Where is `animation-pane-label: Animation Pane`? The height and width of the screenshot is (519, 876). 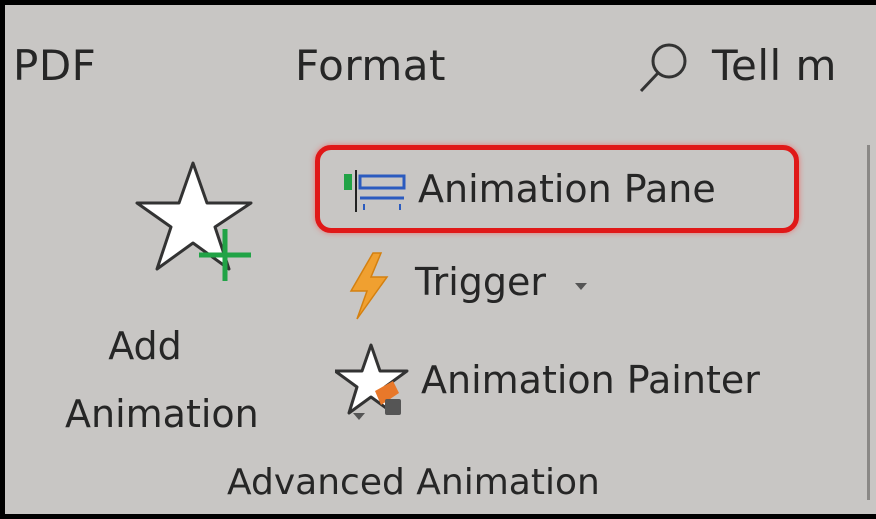 animation-pane-label: Animation Pane is located at coordinates (567, 189).